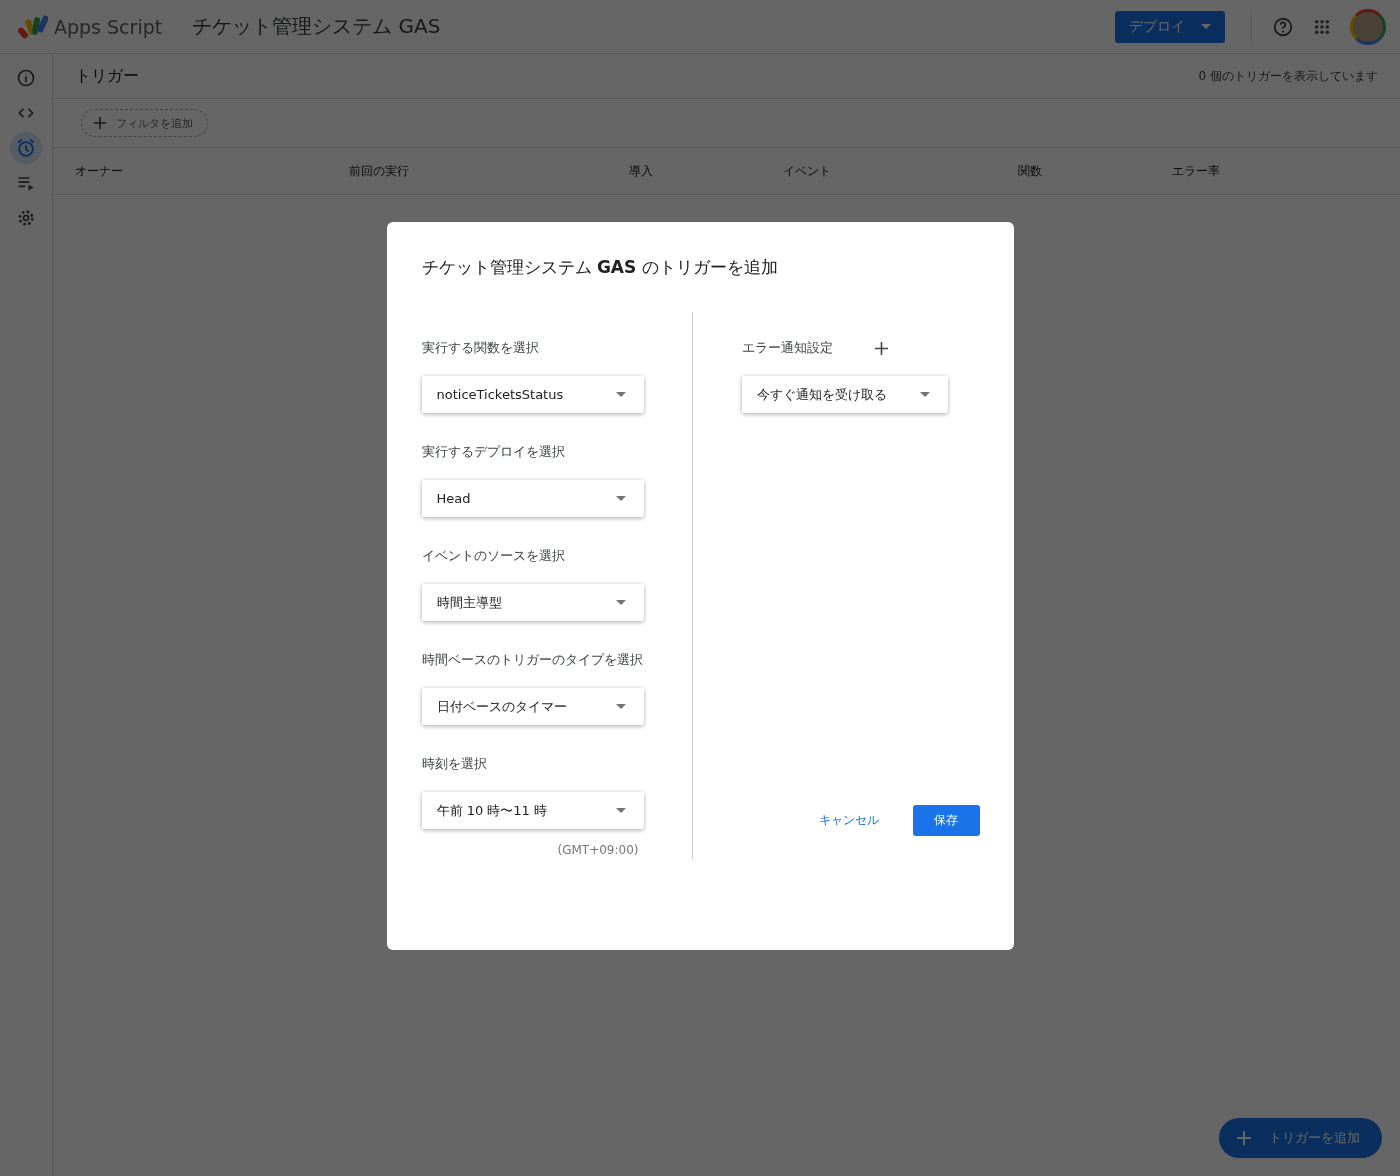 This screenshot has width=1400, height=1176. What do you see at coordinates (379, 171) in the screenshot?
I see `column-header: 前回の実行` at bounding box center [379, 171].